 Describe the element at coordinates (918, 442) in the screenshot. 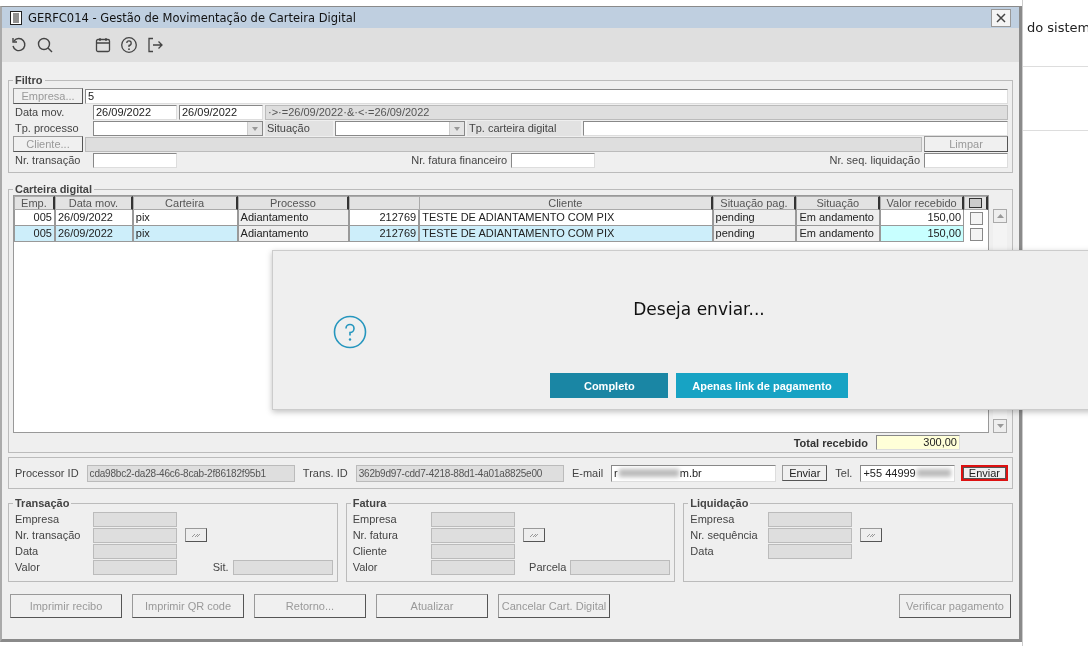

I see `total-field: 300,00` at that location.